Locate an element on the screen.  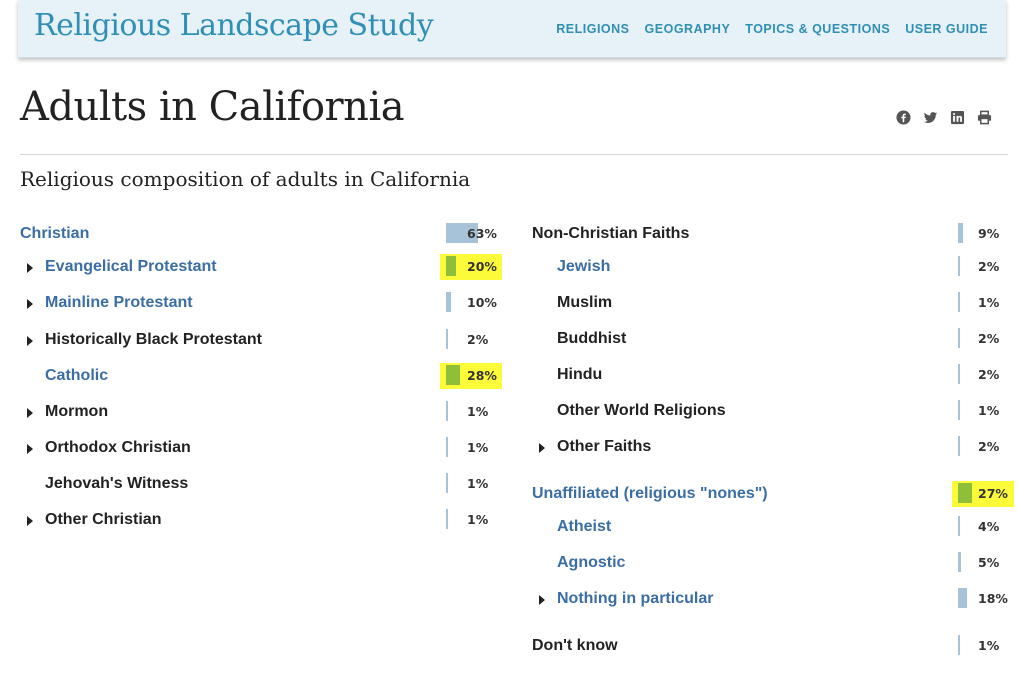
category-row-buddhist: Buddhist 2% is located at coordinates (509, 339).